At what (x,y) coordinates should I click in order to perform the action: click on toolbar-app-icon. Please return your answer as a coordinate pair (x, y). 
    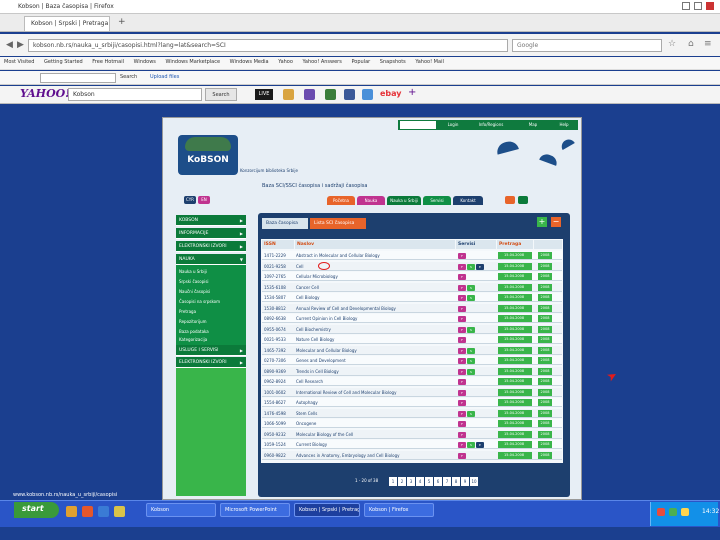
    Looking at the image, I should click on (288, 94).